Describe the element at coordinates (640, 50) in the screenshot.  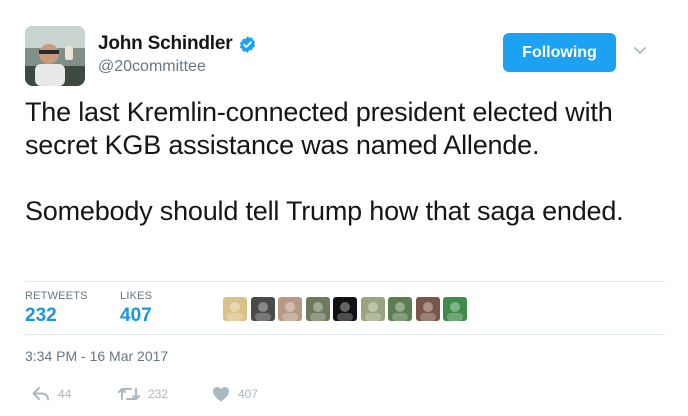
I see `more-options-chevron-down-icon` at that location.